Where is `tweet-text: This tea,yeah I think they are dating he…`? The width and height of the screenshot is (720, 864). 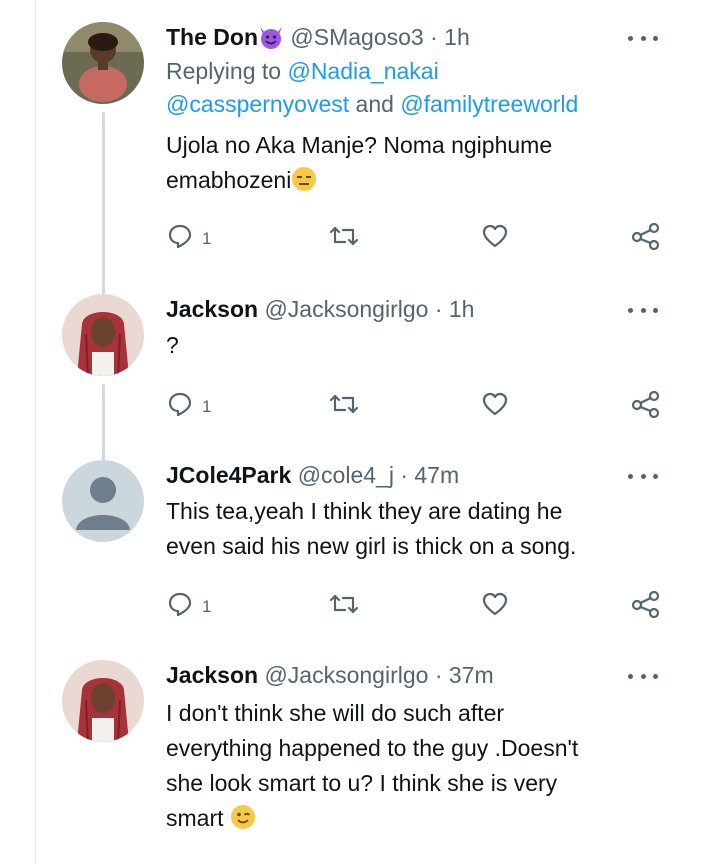
tweet-text: This tea,yeah I think they are dating he… is located at coordinates (416, 529).